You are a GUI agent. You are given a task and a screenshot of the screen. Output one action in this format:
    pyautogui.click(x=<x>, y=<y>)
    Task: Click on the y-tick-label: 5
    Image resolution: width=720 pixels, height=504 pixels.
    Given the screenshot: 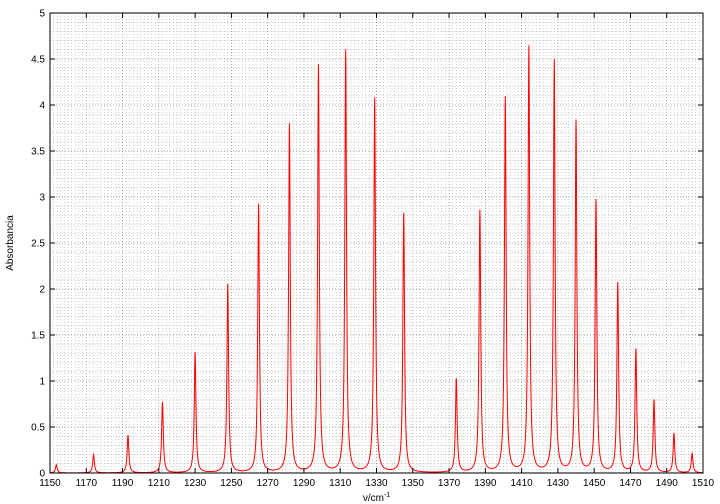 What is the action you would take?
    pyautogui.click(x=42, y=14)
    